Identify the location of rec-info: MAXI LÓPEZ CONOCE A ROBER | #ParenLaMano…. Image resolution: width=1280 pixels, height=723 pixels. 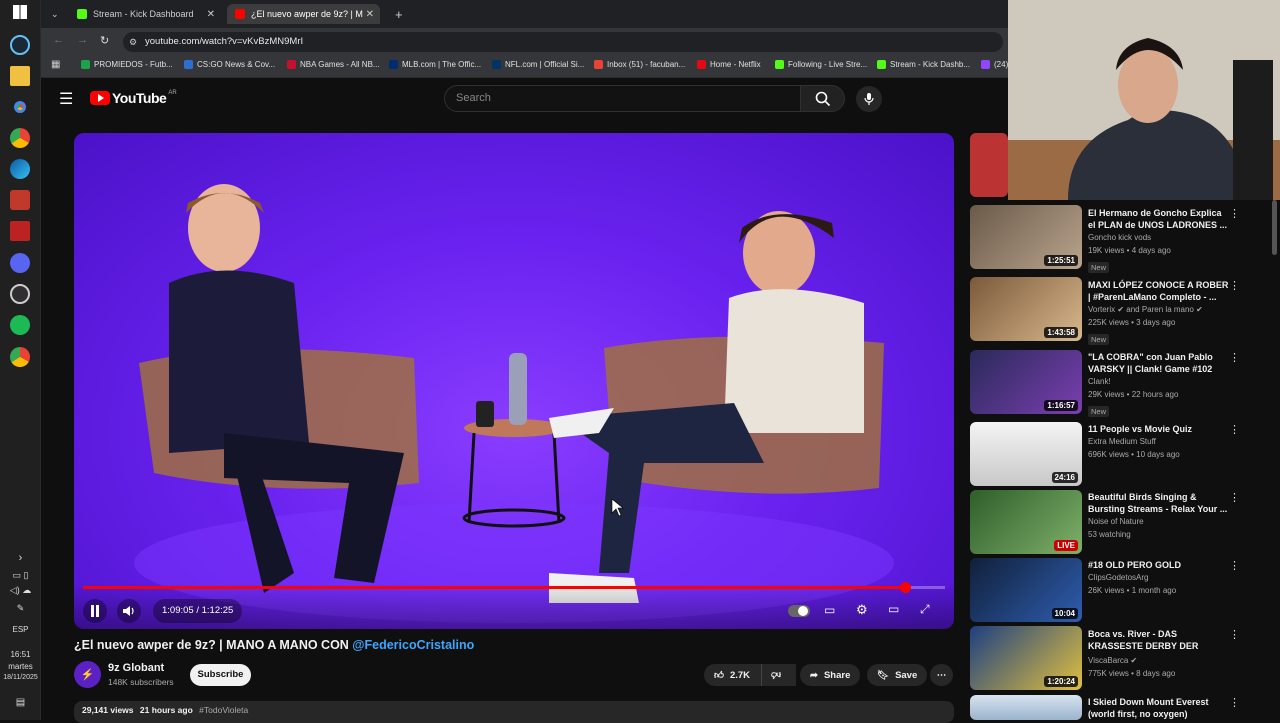
(1159, 313).